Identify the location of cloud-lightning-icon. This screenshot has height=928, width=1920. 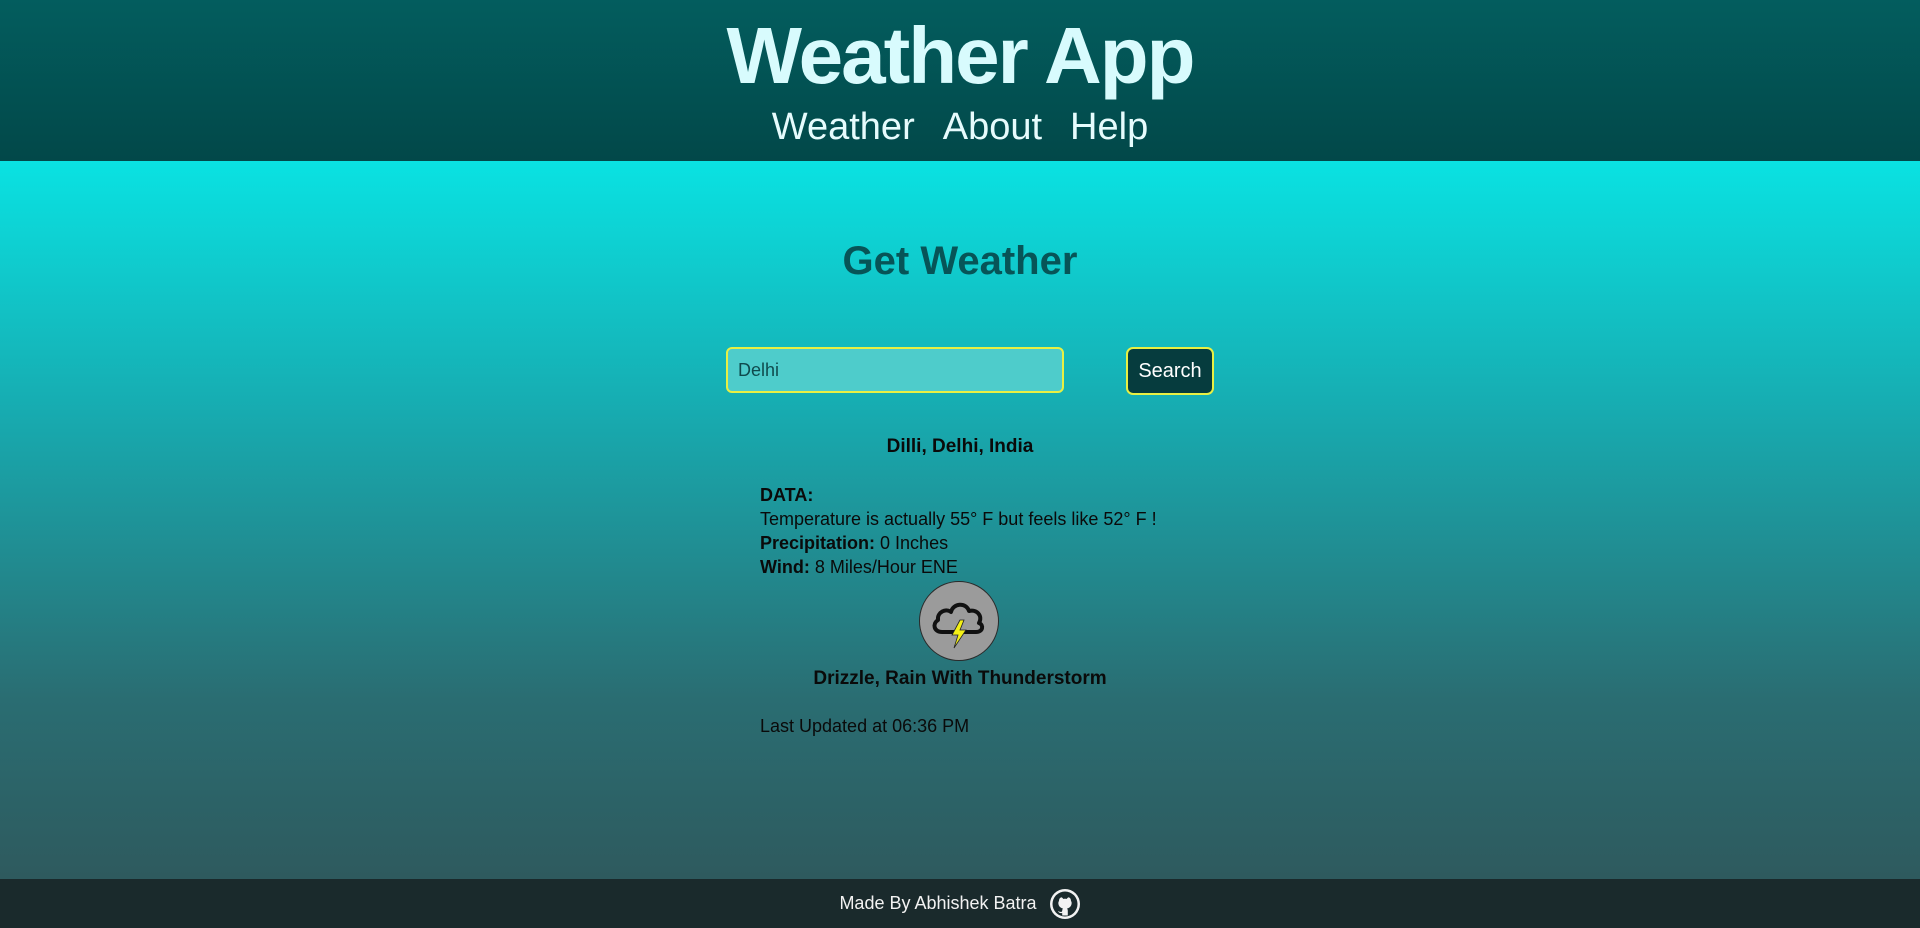
(959, 621).